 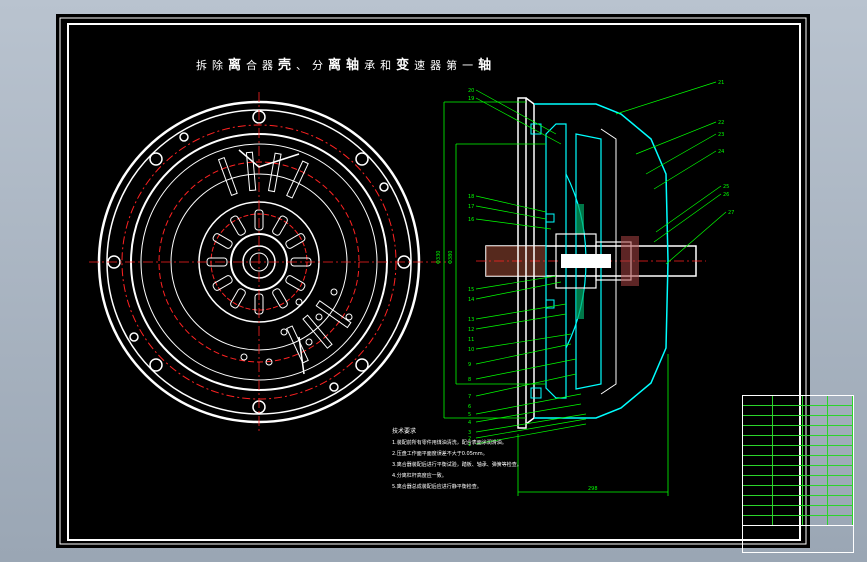 I want to click on title-block, so click(x=798, y=538).